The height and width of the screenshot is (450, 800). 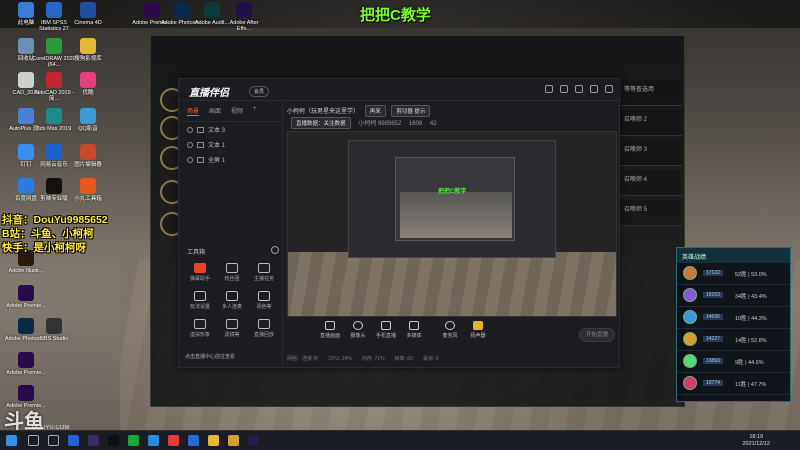 I want to click on tool-icon, so click(x=232, y=324).